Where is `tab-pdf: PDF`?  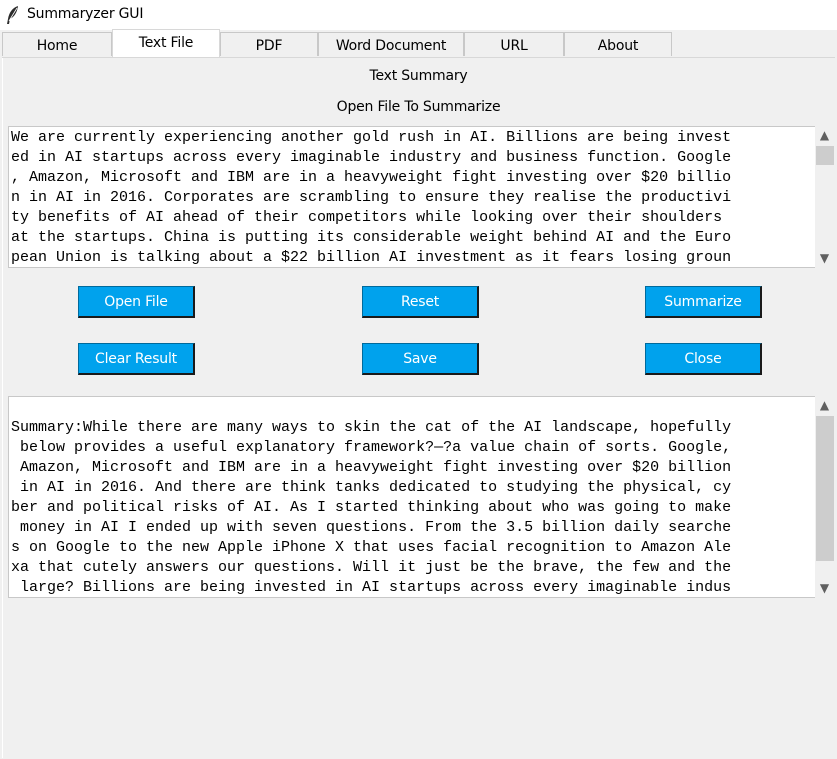 tab-pdf: PDF is located at coordinates (269, 44).